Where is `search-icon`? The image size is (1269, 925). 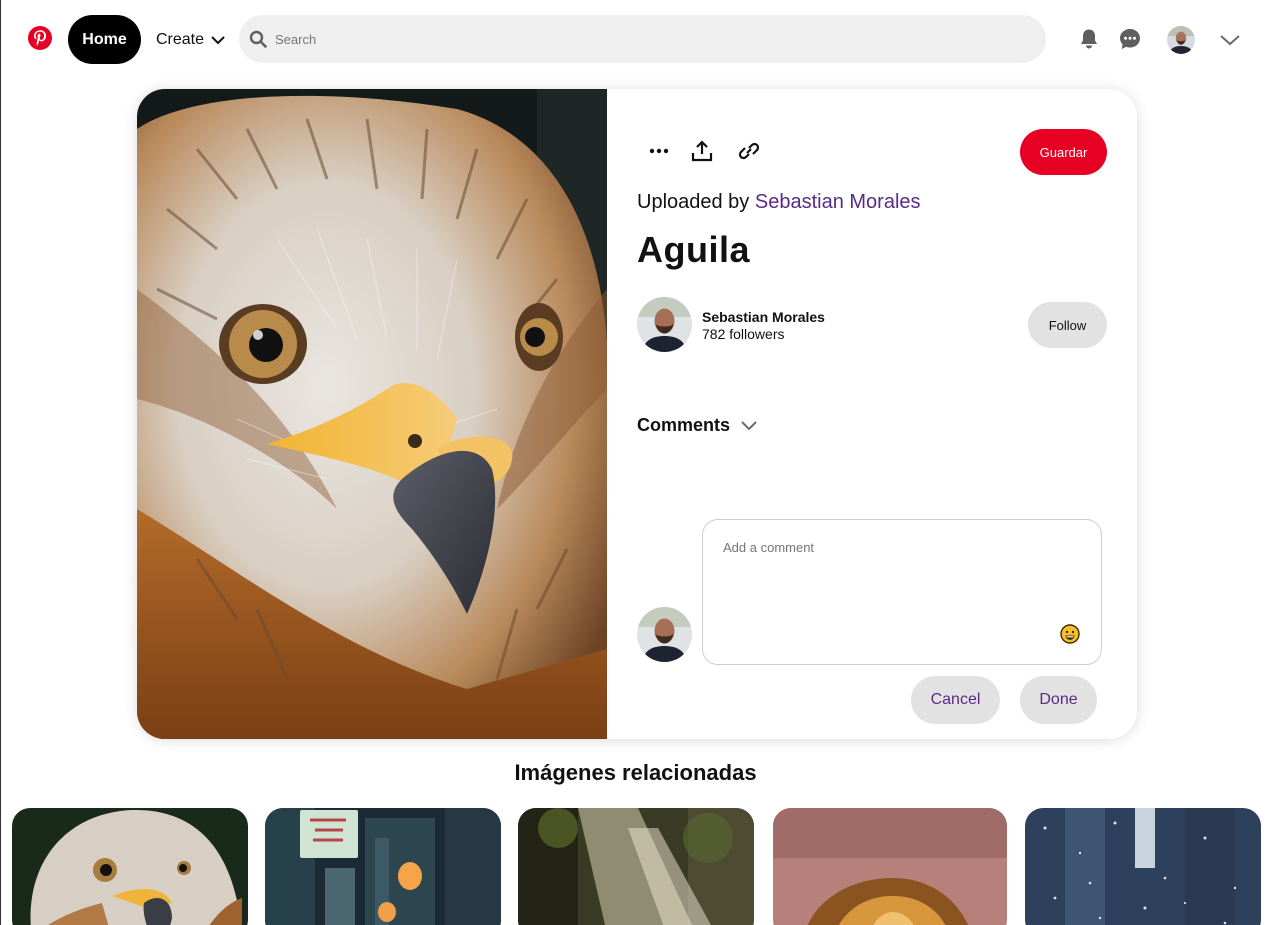 search-icon is located at coordinates (258, 39).